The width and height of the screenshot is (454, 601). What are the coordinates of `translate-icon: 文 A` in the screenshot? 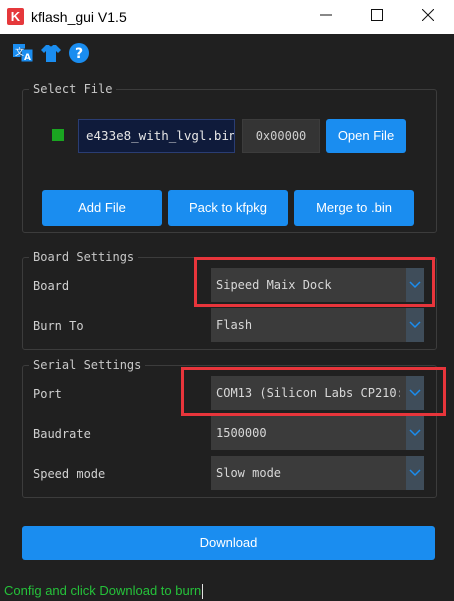 It's located at (23, 53).